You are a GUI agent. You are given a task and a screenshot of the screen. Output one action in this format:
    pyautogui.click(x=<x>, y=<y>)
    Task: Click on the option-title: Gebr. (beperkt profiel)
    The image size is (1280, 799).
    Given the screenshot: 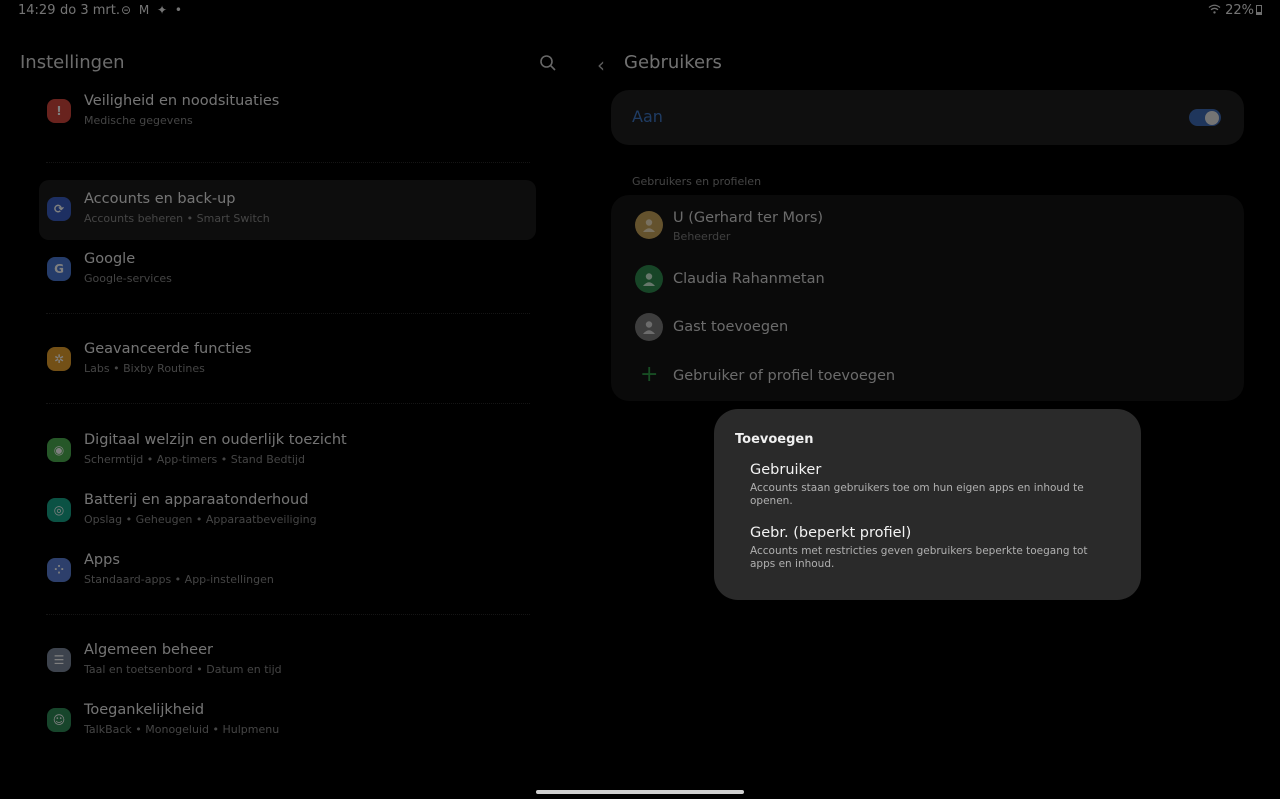 What is the action you would take?
    pyautogui.click(x=831, y=533)
    